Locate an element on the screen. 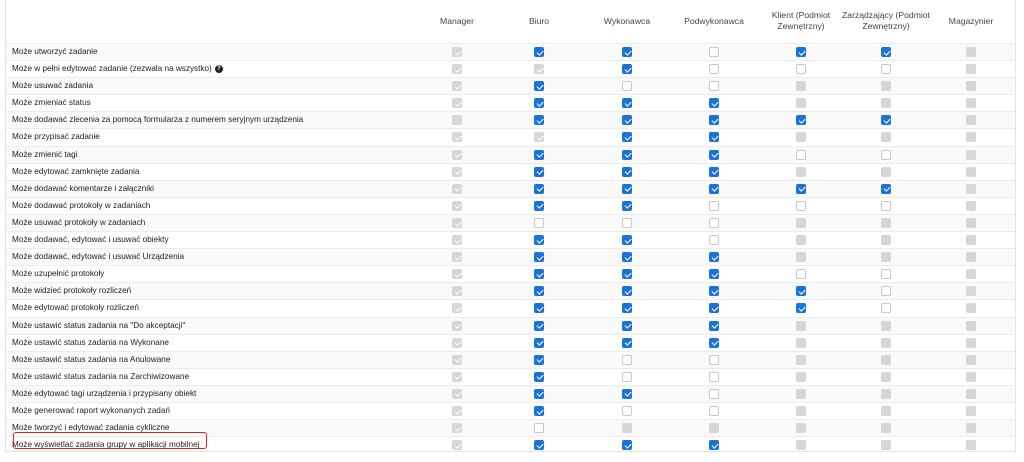  checkbox-manager is located at coordinates (457, 222).